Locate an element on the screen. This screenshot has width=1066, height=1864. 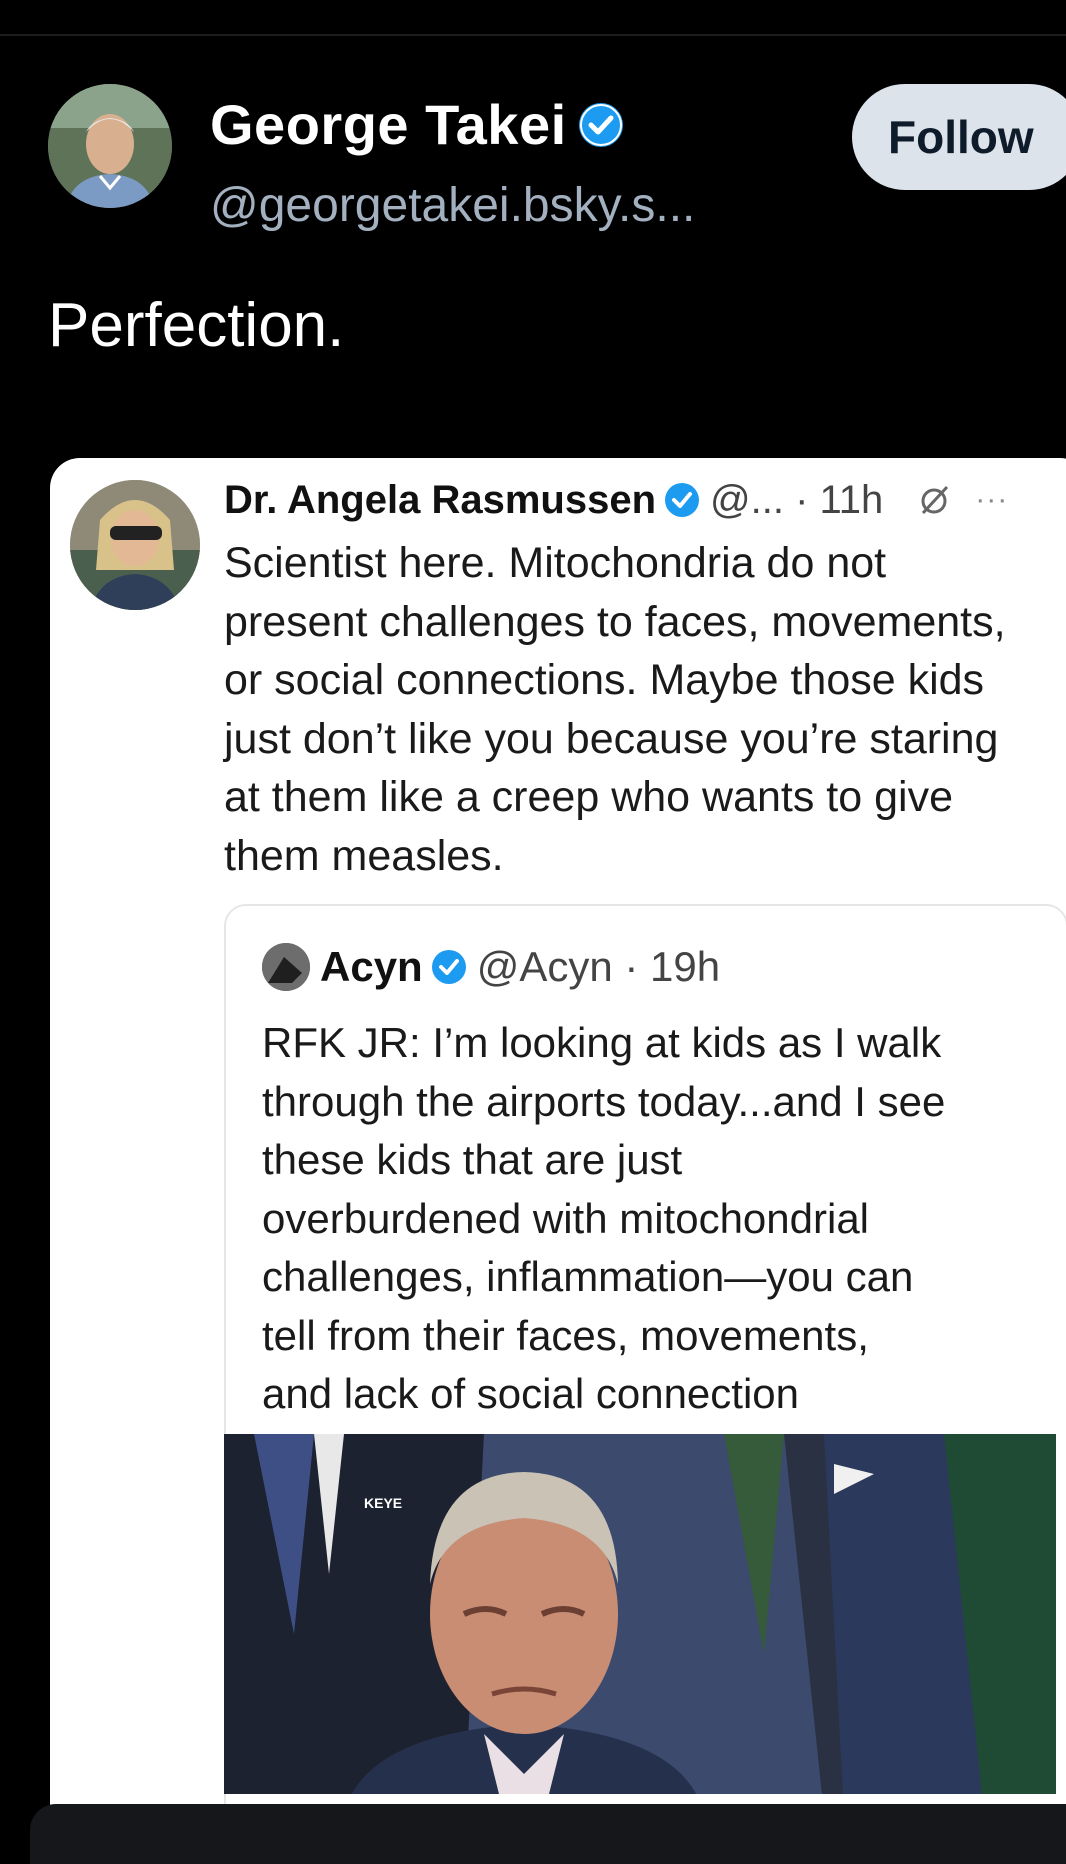
top-divider is located at coordinates (533, 35).